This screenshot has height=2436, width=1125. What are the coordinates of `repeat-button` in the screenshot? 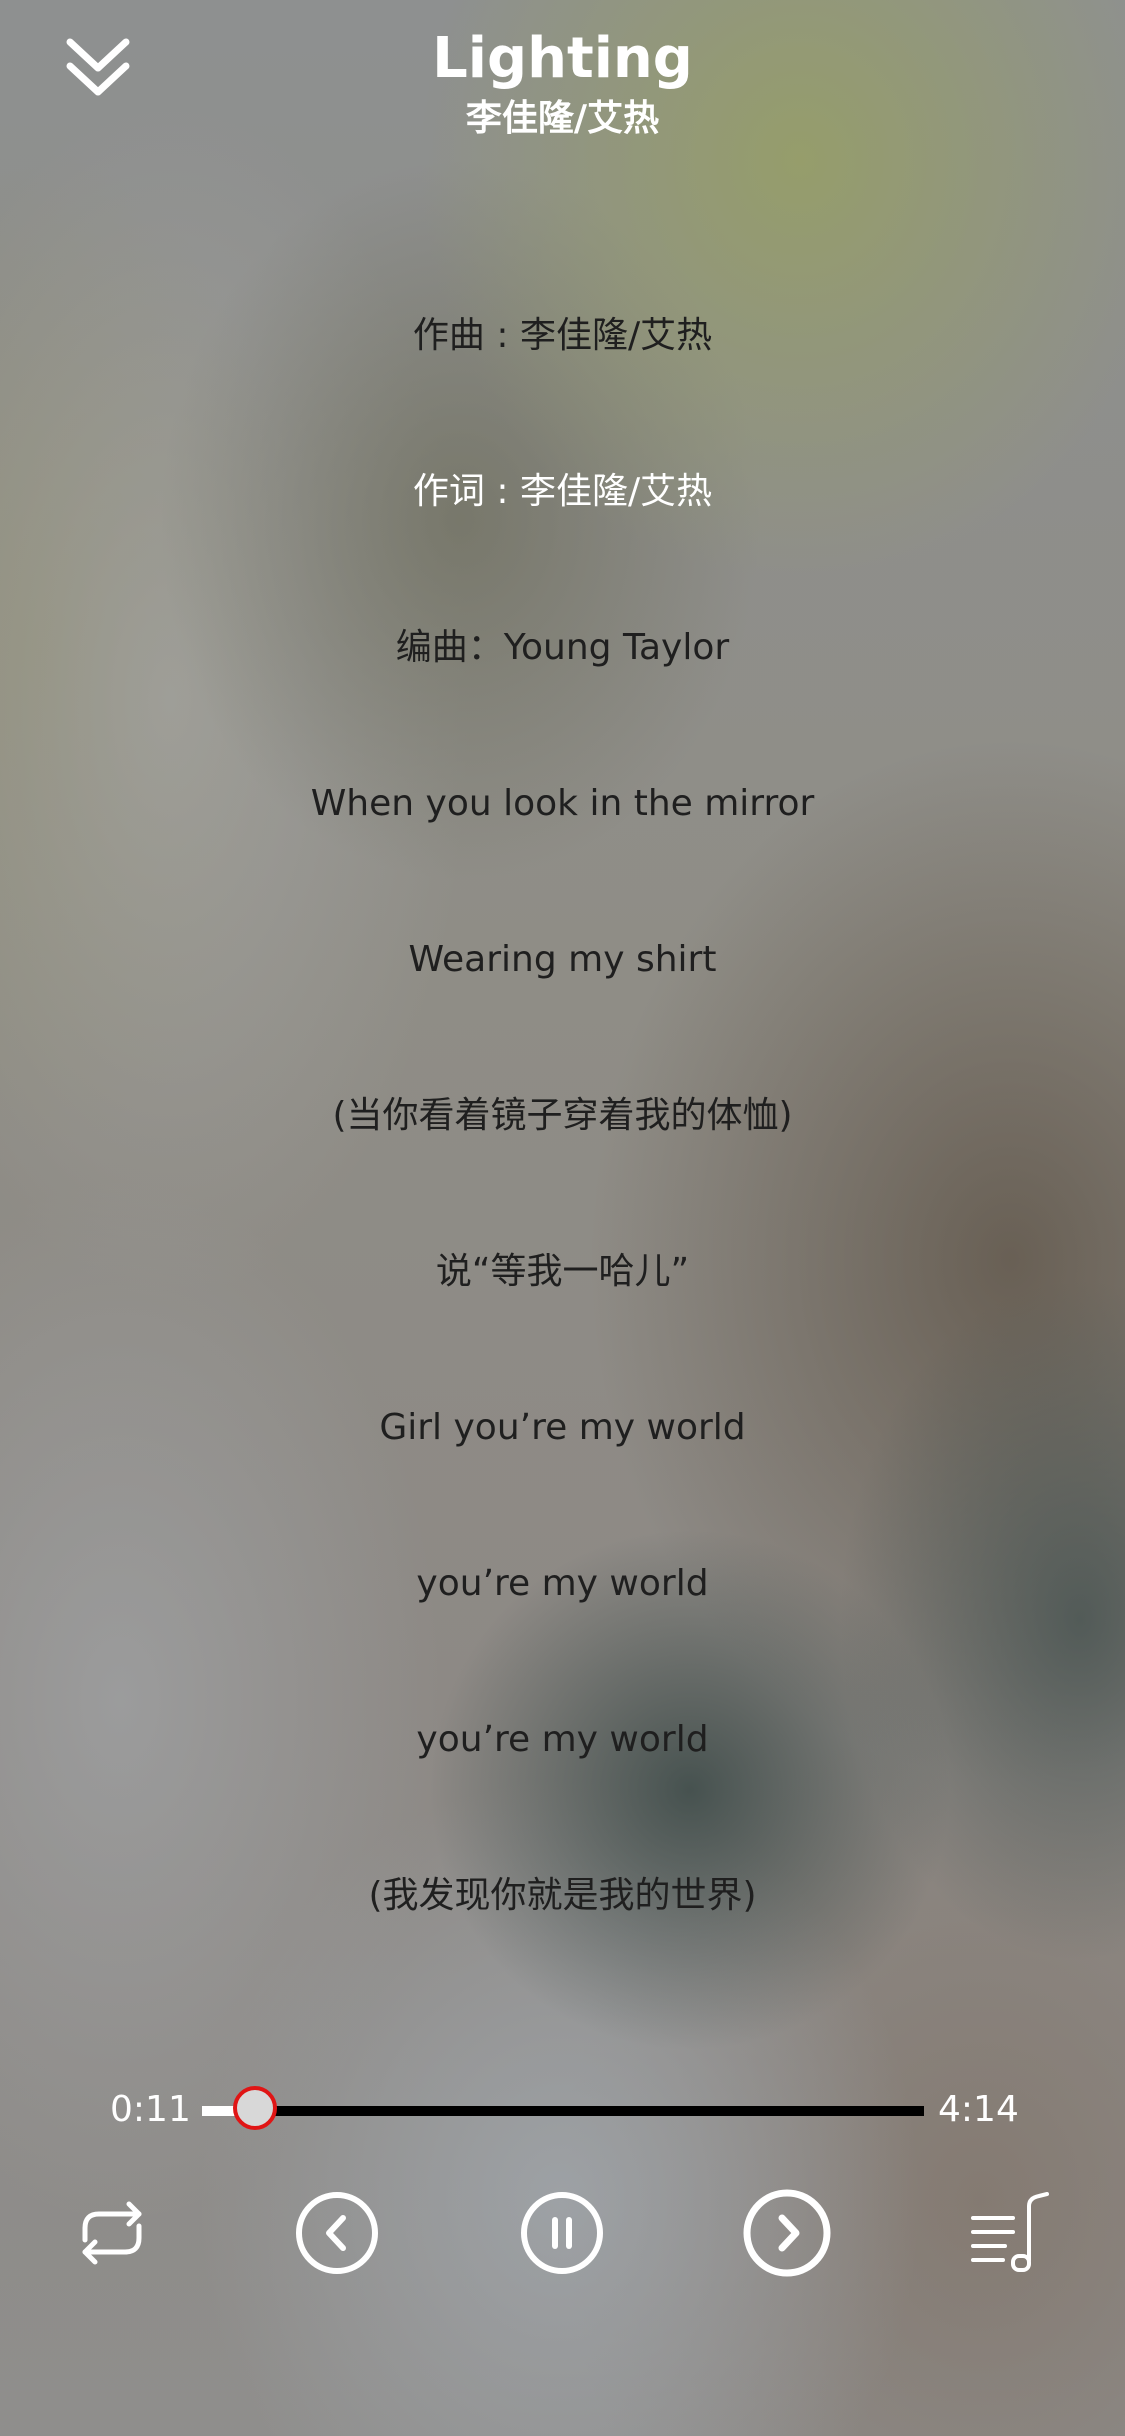 It's located at (112, 2233).